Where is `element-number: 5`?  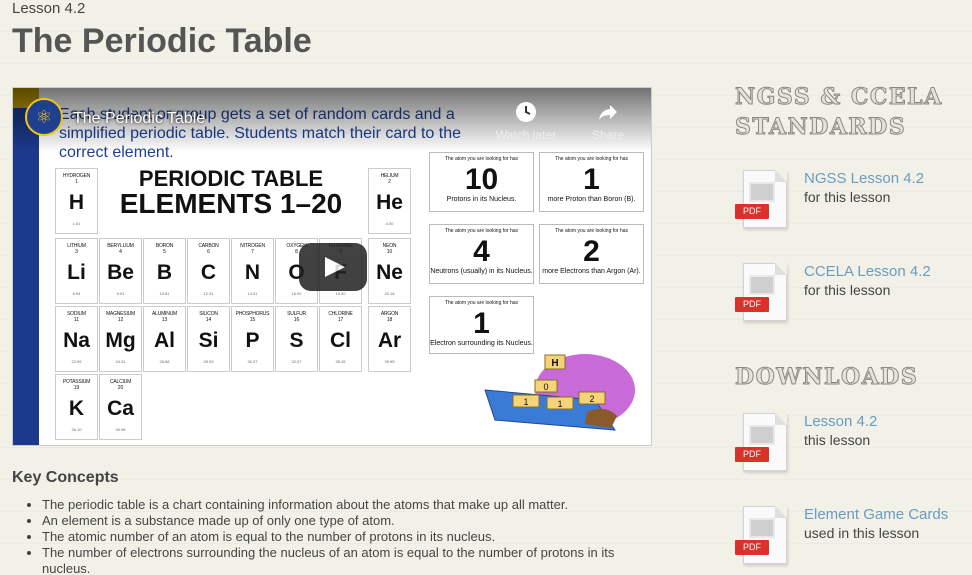 element-number: 5 is located at coordinates (164, 252).